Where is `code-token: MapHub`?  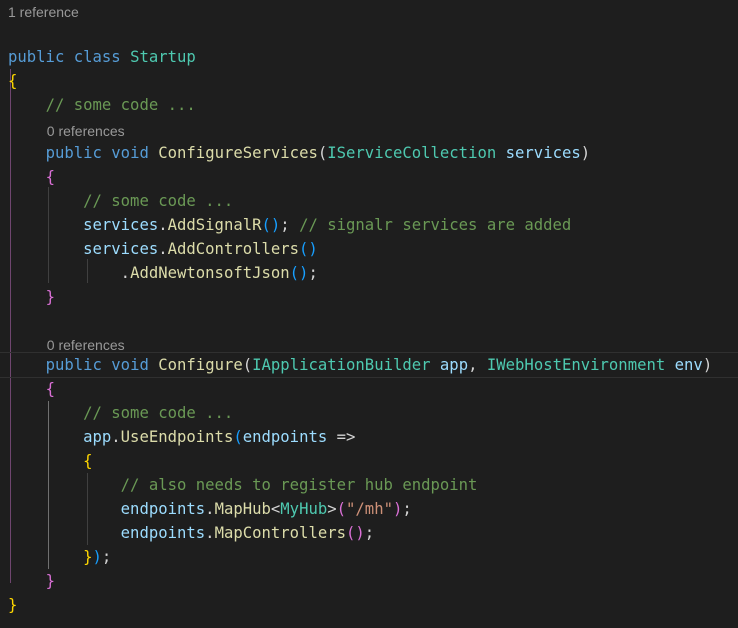
code-token: MapHub is located at coordinates (242, 509).